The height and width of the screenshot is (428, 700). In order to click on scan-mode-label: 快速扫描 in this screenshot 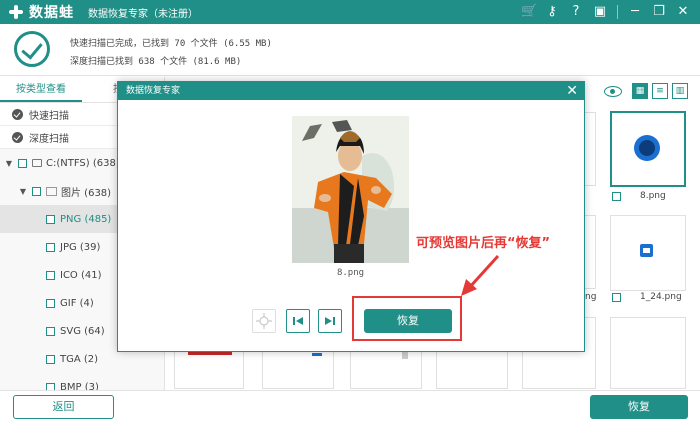, I will do `click(49, 116)`.